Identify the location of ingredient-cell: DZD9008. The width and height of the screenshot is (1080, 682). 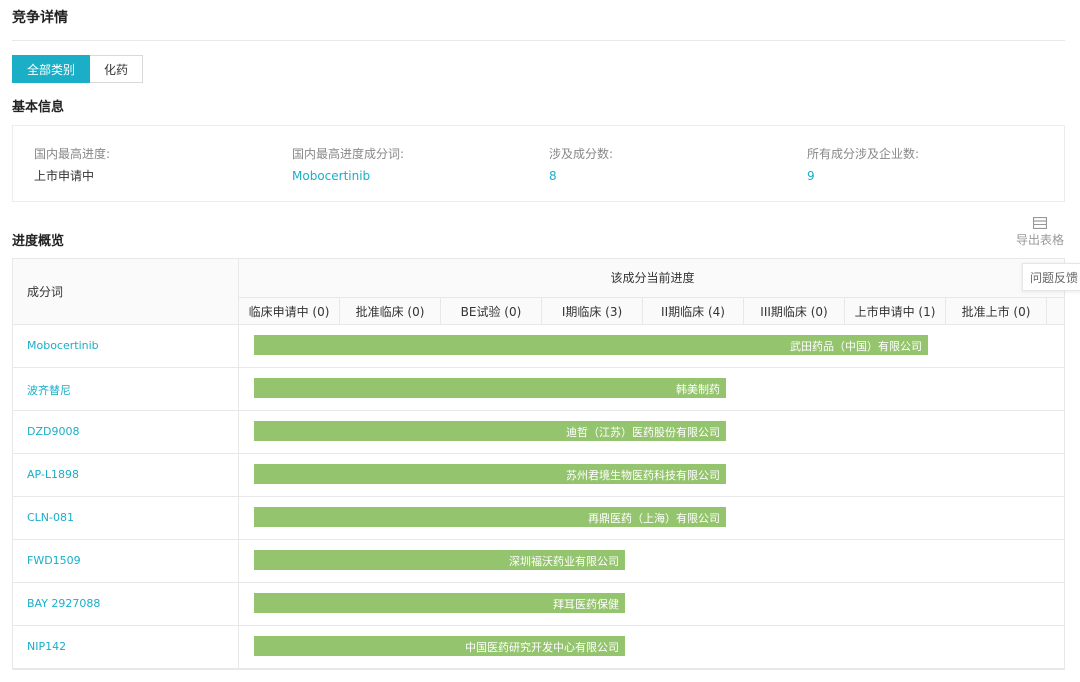
(126, 432).